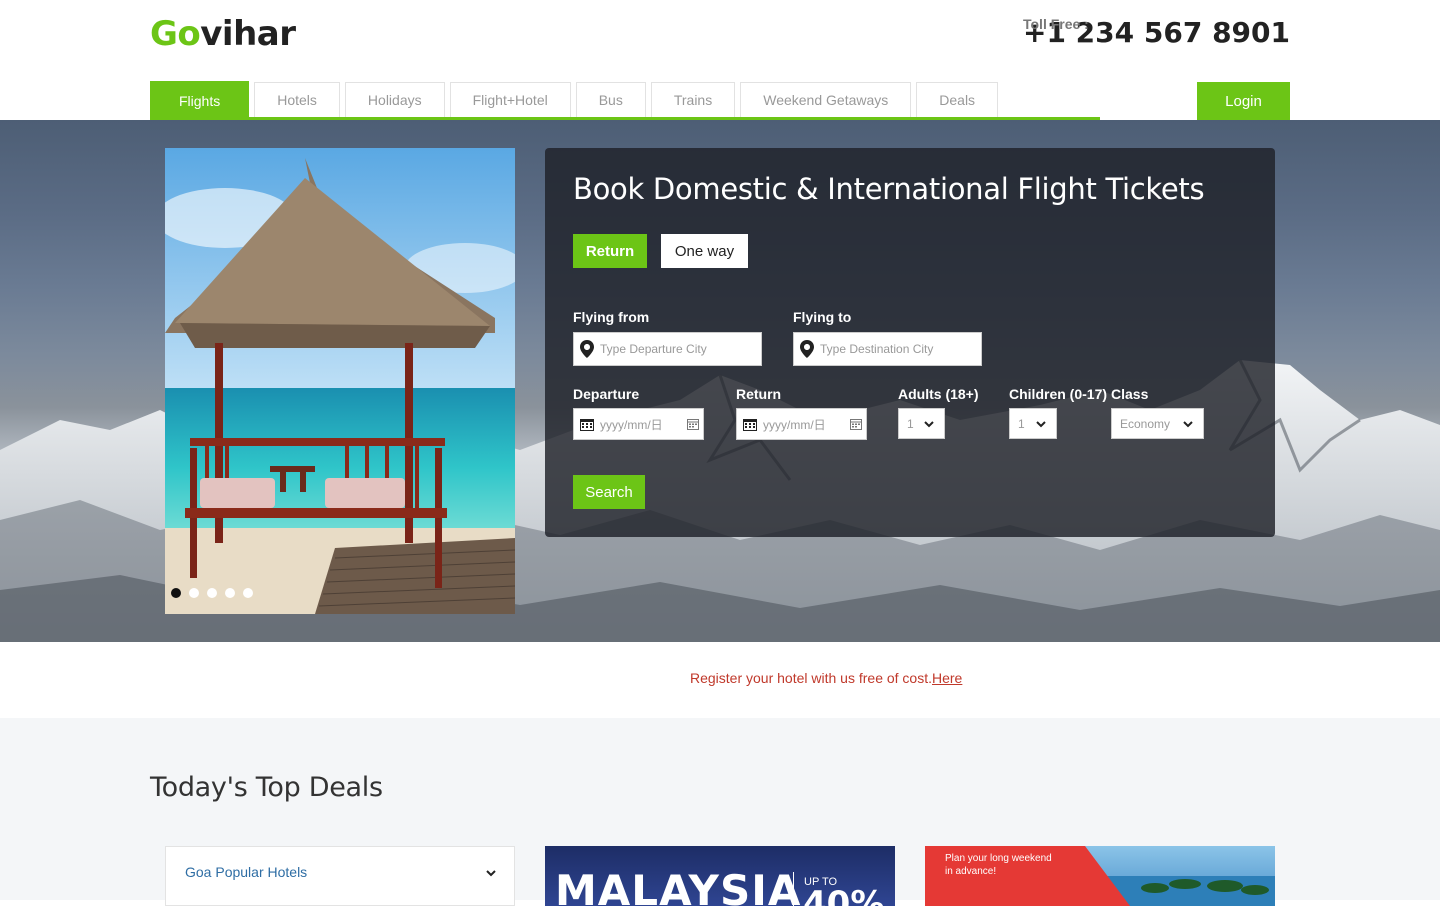 This screenshot has height=906, width=1440. Describe the element at coordinates (998, 865) in the screenshot. I see `banner-weekend-text: Plan your long weekend in advance!` at that location.